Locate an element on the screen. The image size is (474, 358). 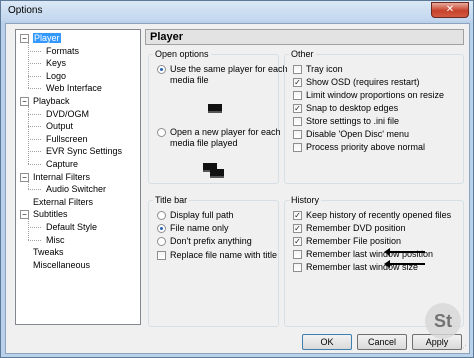
tree-item: Keys is located at coordinates (56, 63).